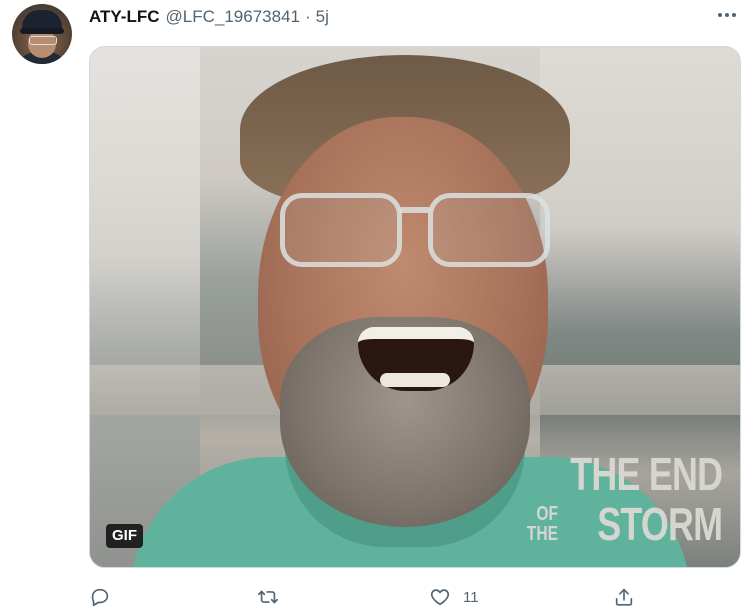 The height and width of the screenshot is (614, 750). Describe the element at coordinates (43, 40) in the screenshot. I see `avatar-glasses` at that location.